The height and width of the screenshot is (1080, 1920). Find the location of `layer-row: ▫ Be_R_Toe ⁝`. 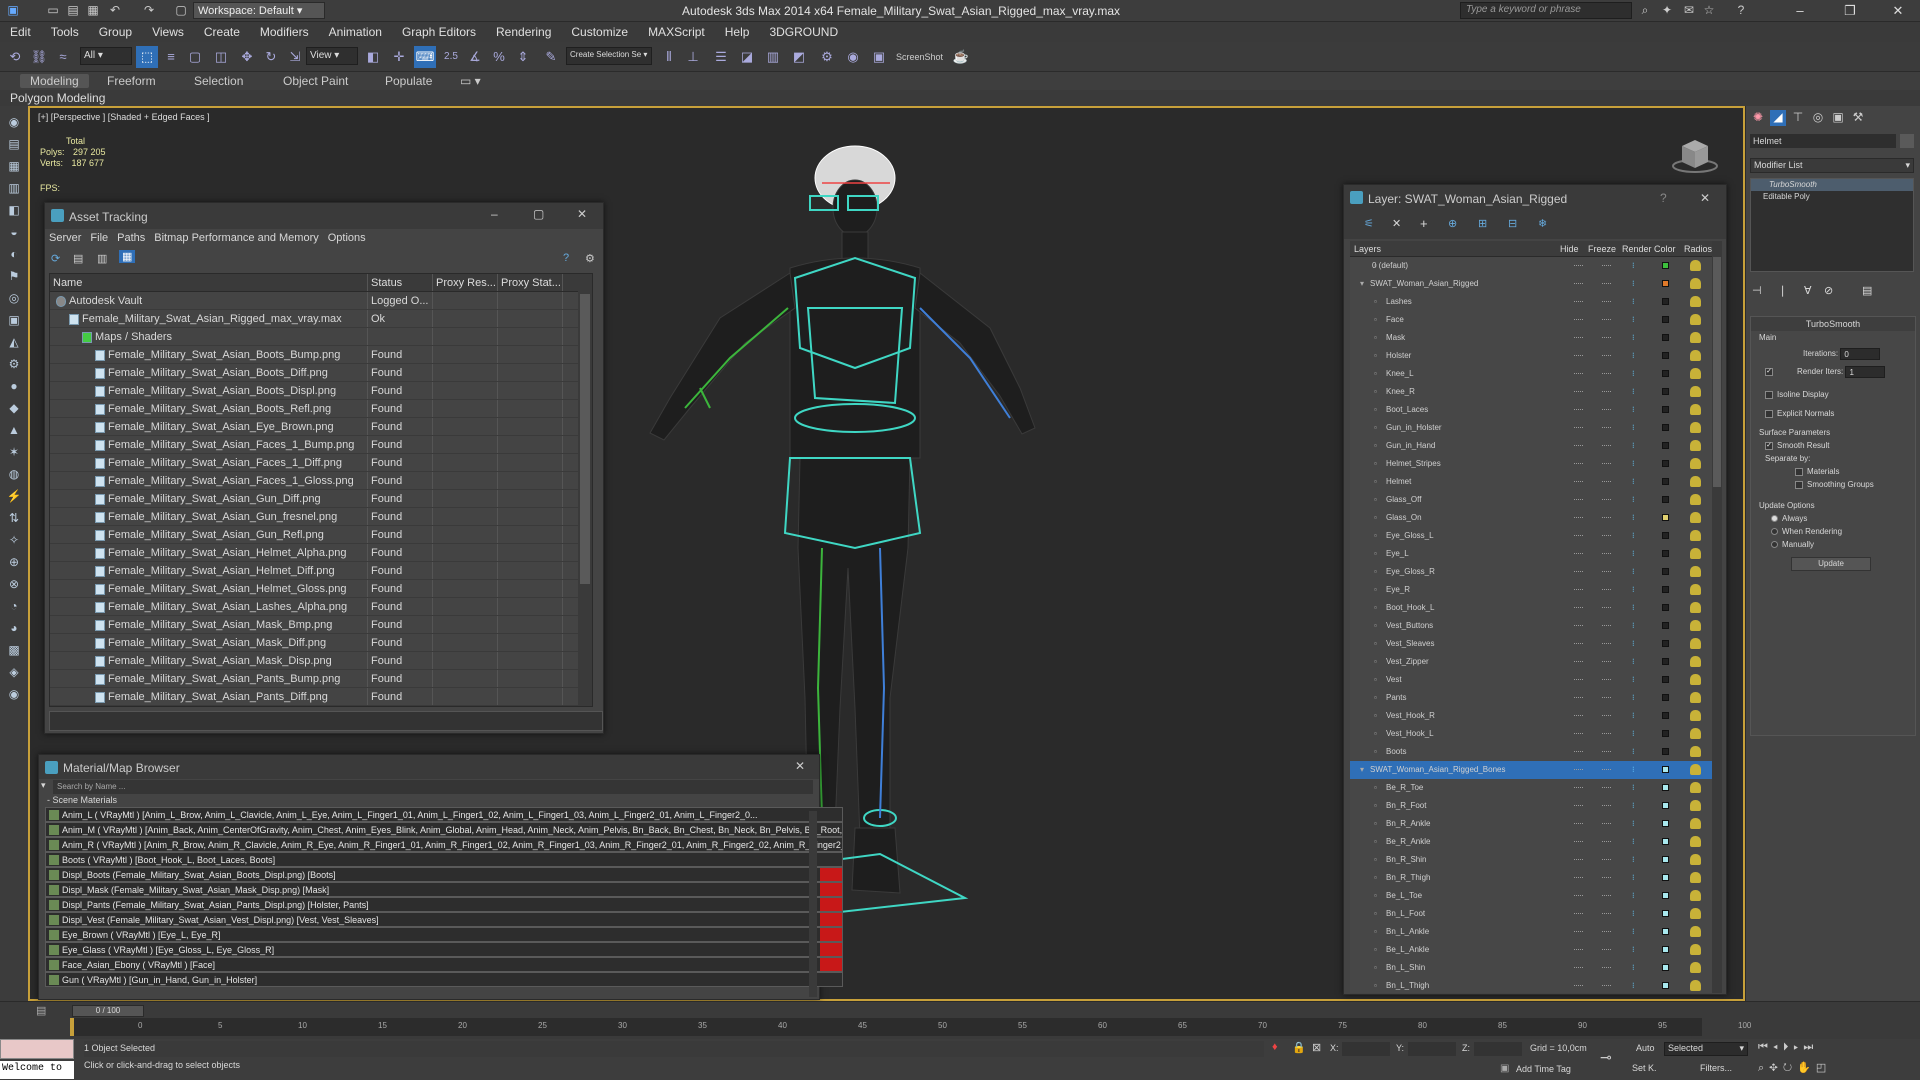

layer-row: ▫ Be_R_Toe ⁝ is located at coordinates (1536, 788).